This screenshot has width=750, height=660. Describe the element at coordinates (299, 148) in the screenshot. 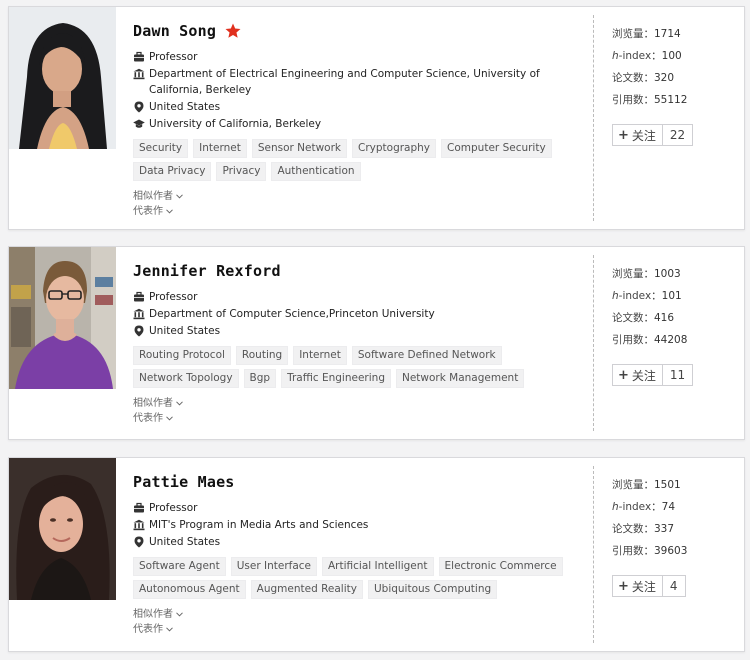

I see `research-tag: Sensor Network` at that location.